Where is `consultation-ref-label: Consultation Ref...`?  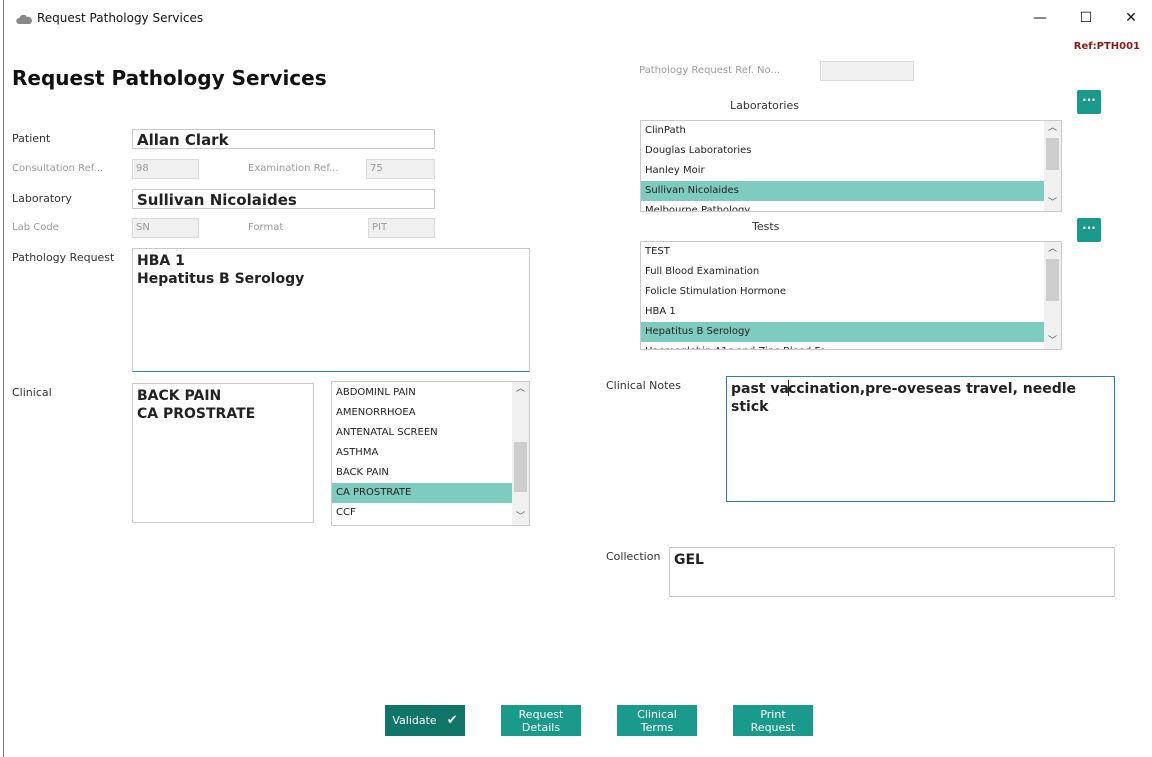 consultation-ref-label: Consultation Ref... is located at coordinates (58, 168).